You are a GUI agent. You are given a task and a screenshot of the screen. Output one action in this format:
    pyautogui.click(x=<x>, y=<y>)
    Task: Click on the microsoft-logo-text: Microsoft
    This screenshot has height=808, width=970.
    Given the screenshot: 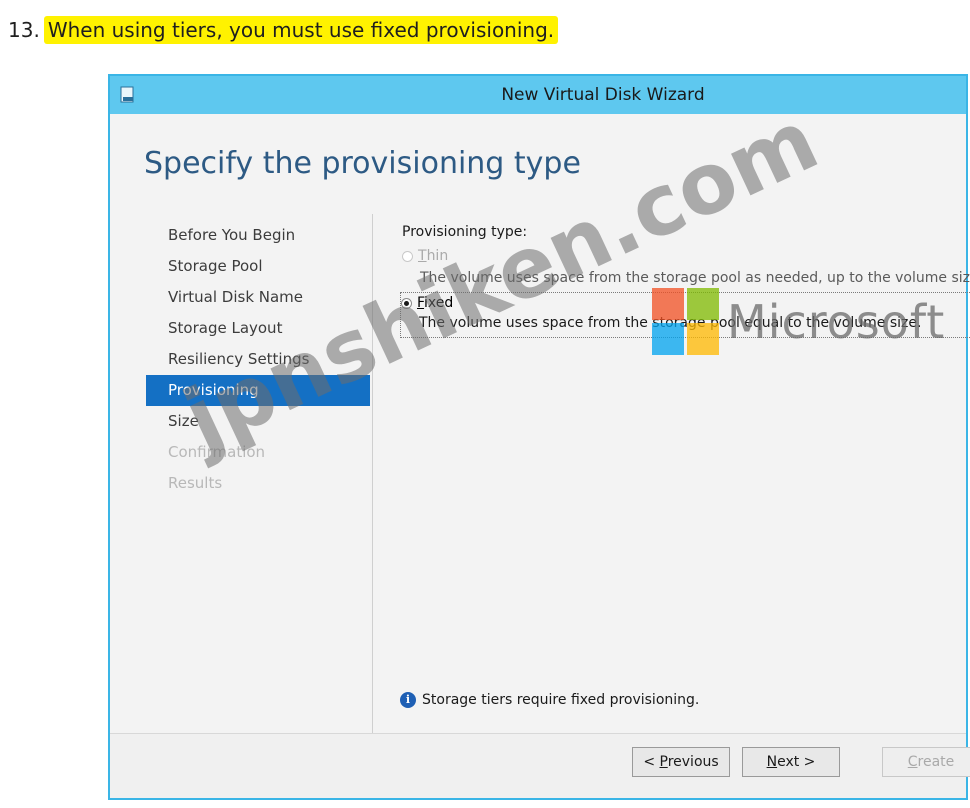 What is the action you would take?
    pyautogui.click(x=836, y=321)
    